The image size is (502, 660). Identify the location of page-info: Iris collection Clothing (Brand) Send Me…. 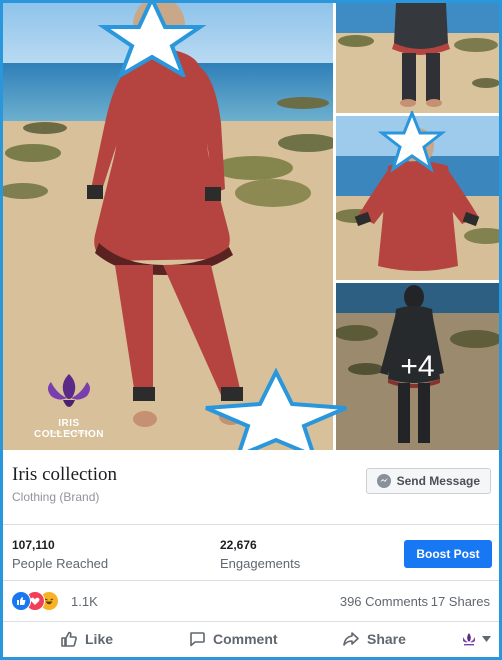
(251, 487).